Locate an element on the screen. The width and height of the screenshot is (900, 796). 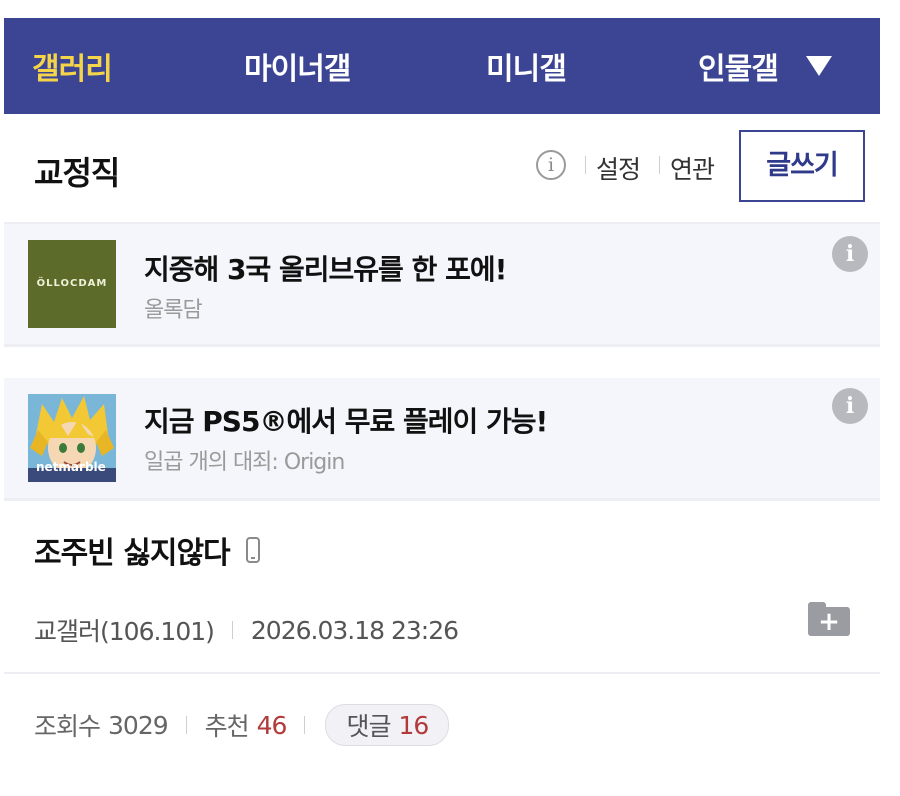
divider is located at coordinates (442, 673).